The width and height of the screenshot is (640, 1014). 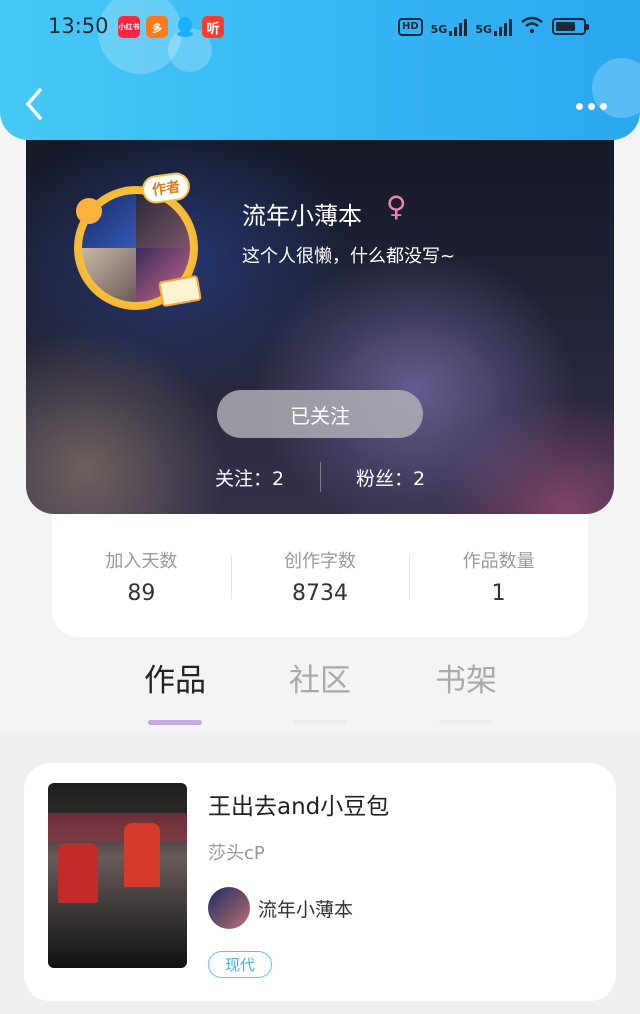 What do you see at coordinates (320, 70) in the screenshot?
I see `top-header: 13:50 小红书 多 听 HD 5G 5G` at bounding box center [320, 70].